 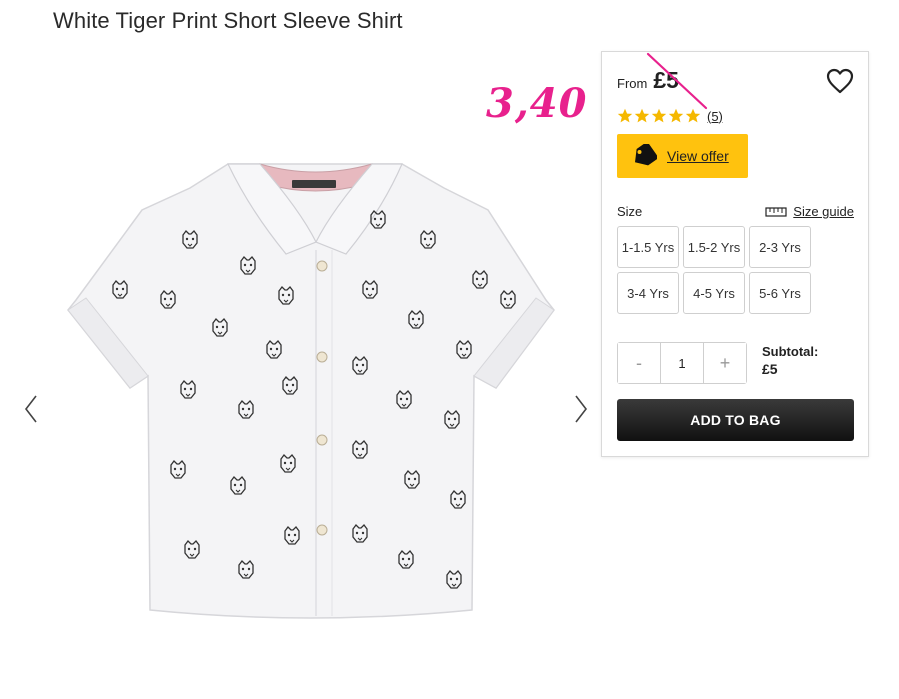 What do you see at coordinates (630, 211) in the screenshot?
I see `size-label: Size` at bounding box center [630, 211].